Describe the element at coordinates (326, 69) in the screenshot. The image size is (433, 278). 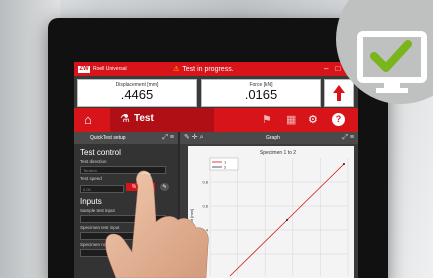
I see `minimize-button: –` at that location.